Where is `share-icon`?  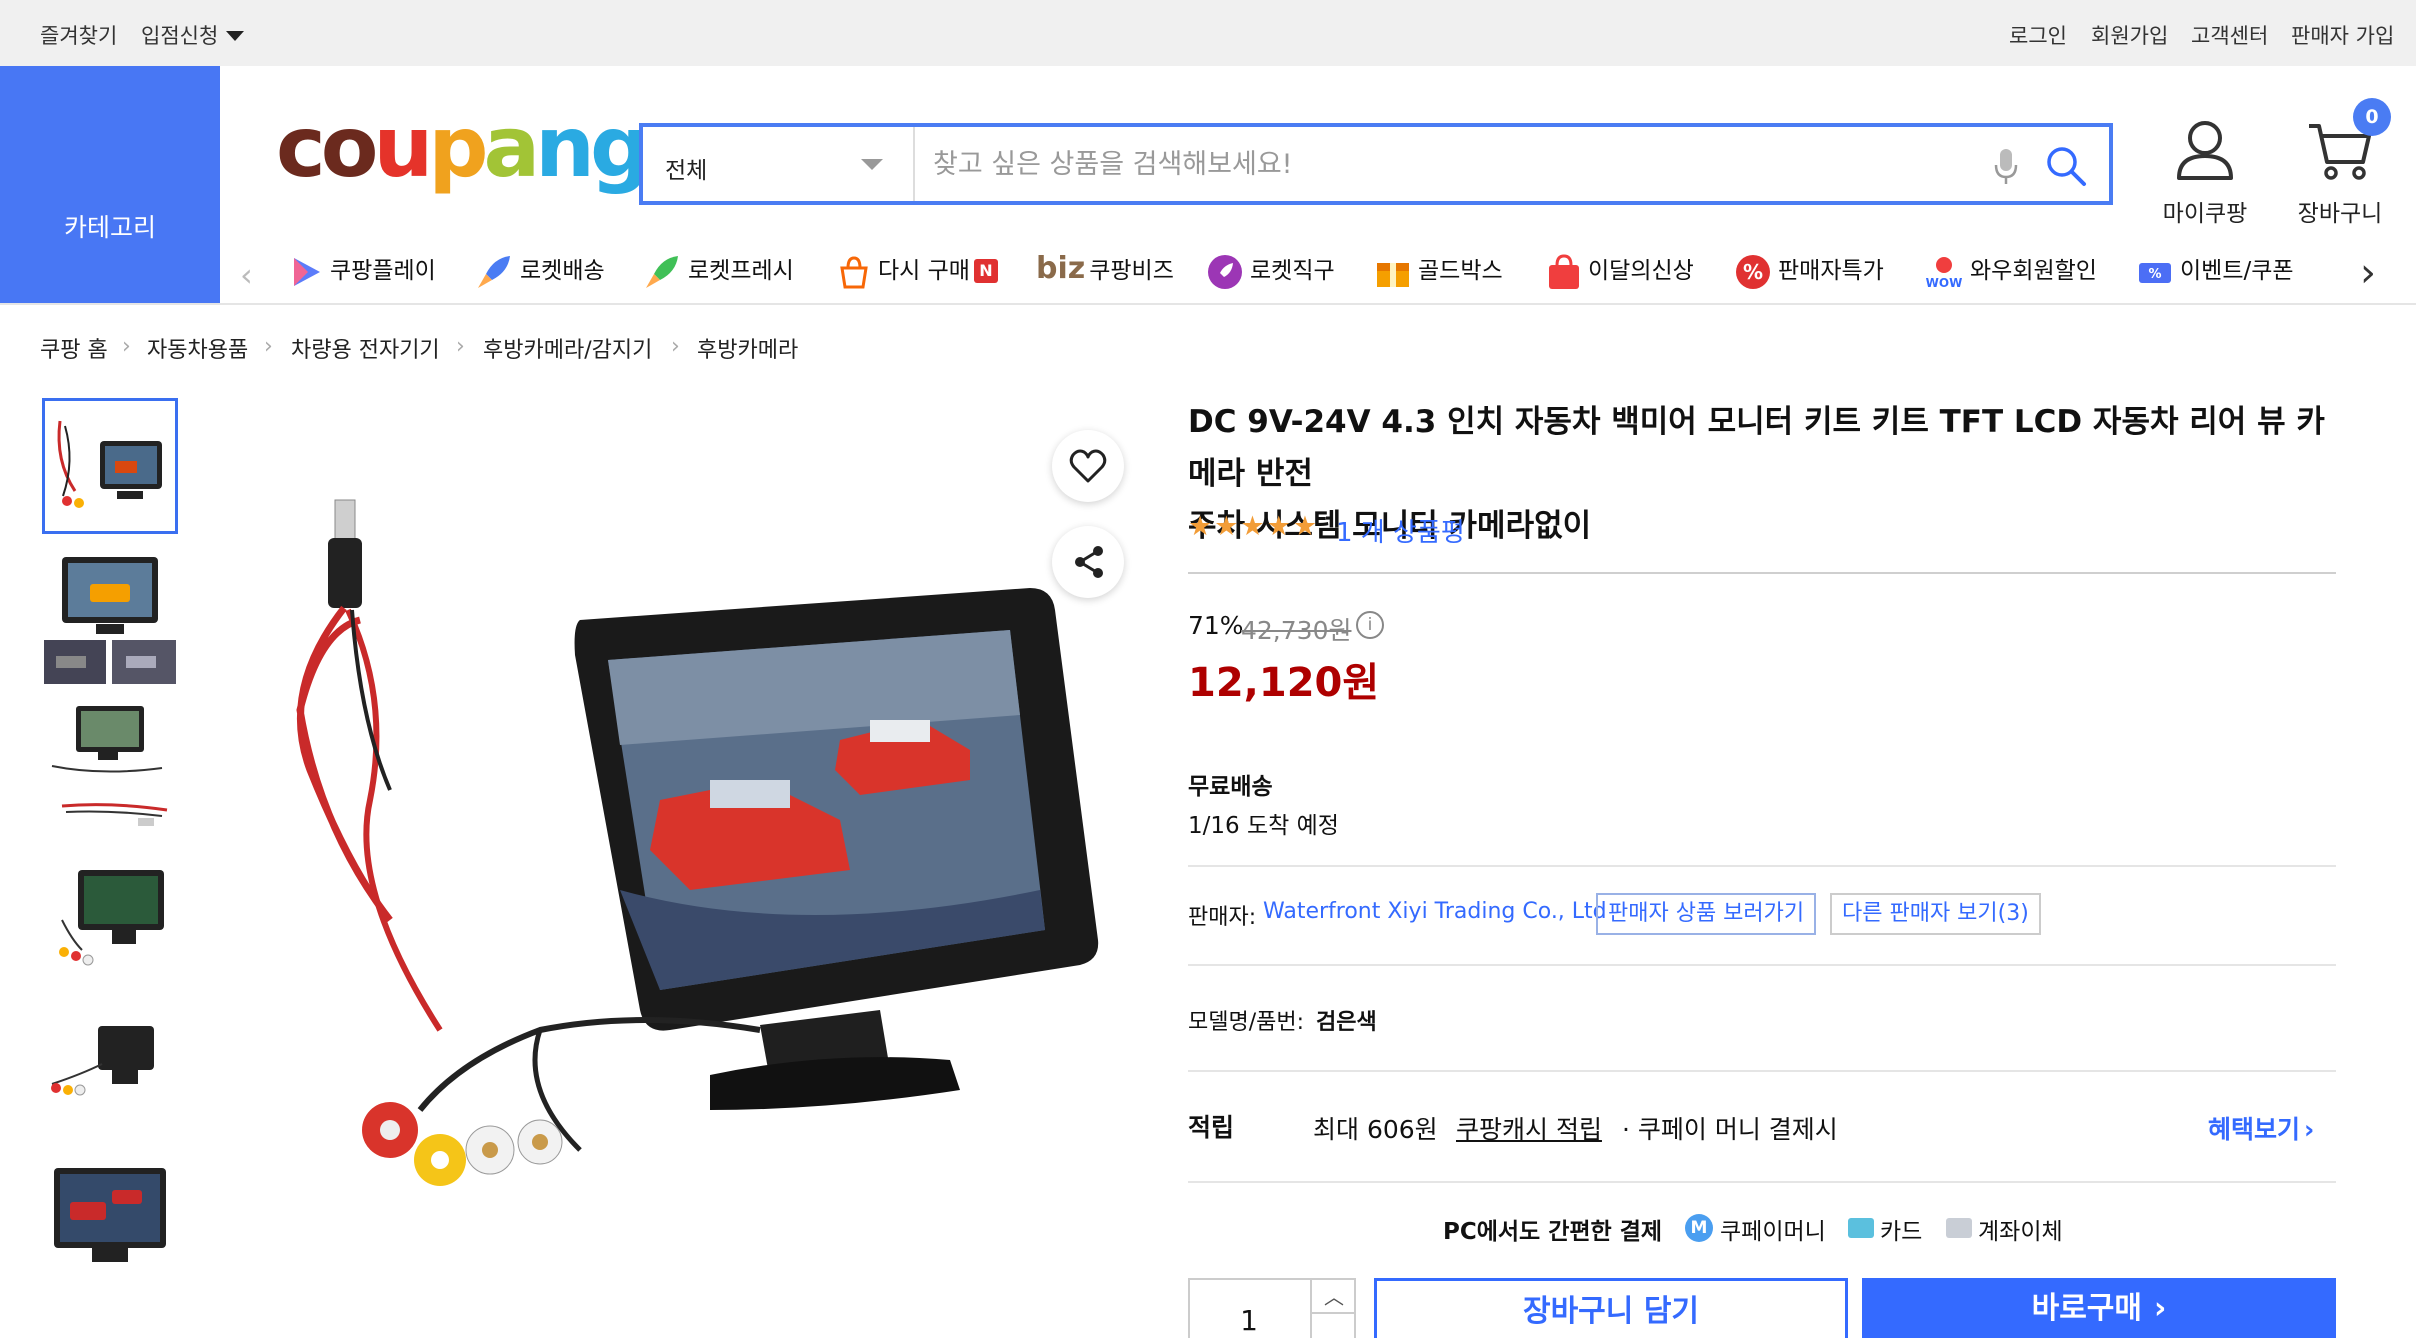 share-icon is located at coordinates (1089, 562).